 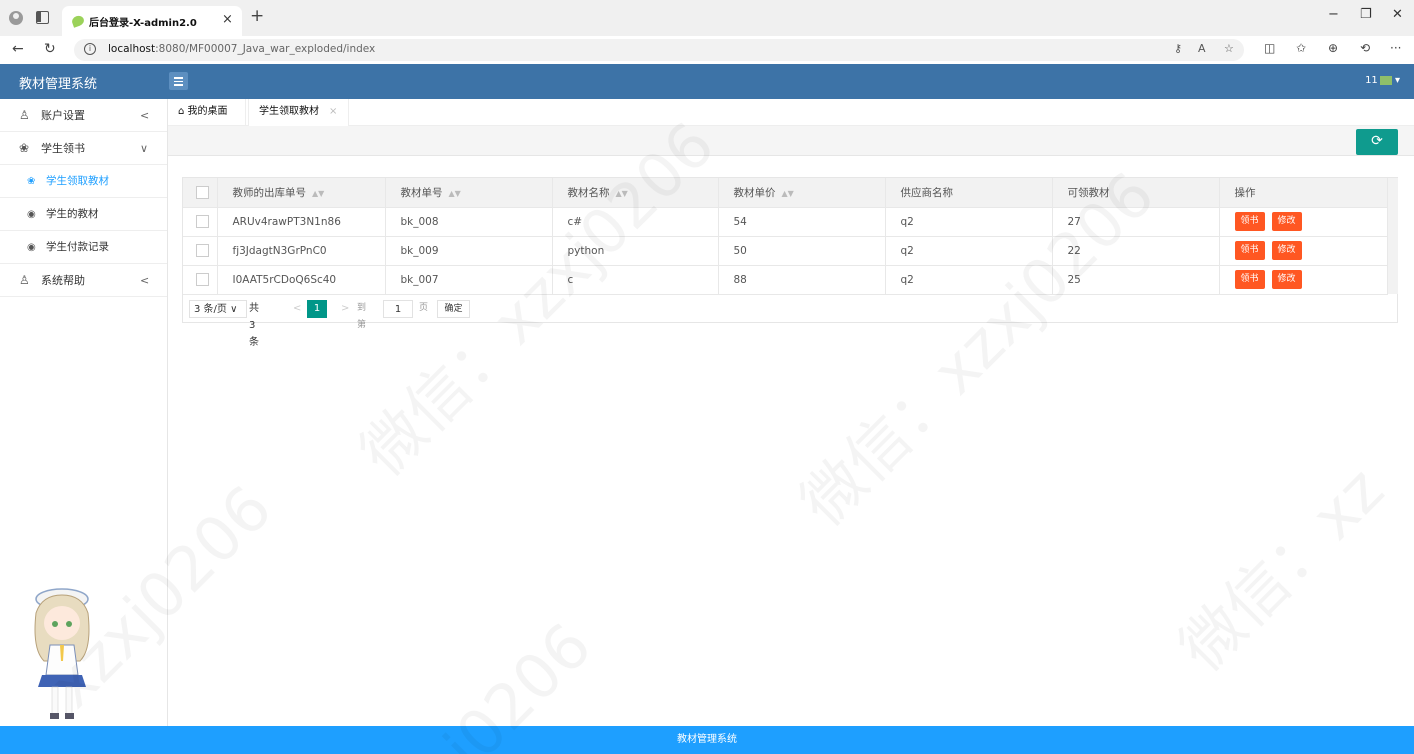 What do you see at coordinates (257, 16) in the screenshot?
I see `new-tab-button: +` at bounding box center [257, 16].